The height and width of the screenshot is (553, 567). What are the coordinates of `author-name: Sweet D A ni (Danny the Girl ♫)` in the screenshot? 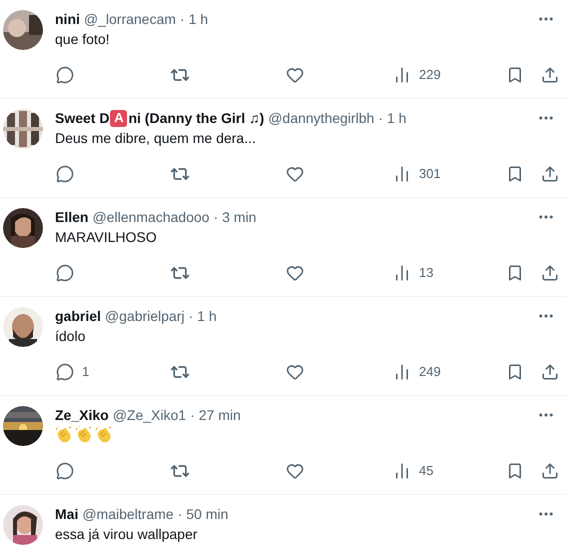 It's located at (159, 118).